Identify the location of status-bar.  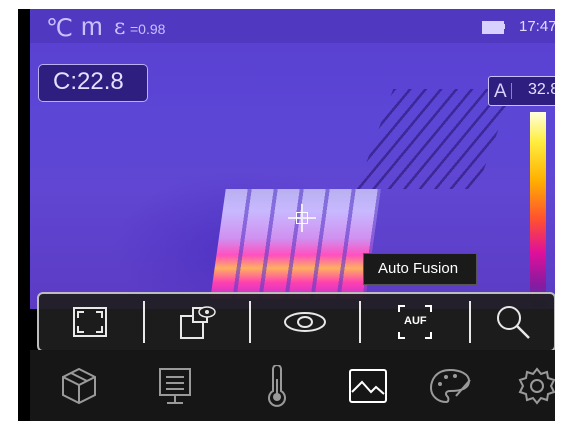
(292, 26).